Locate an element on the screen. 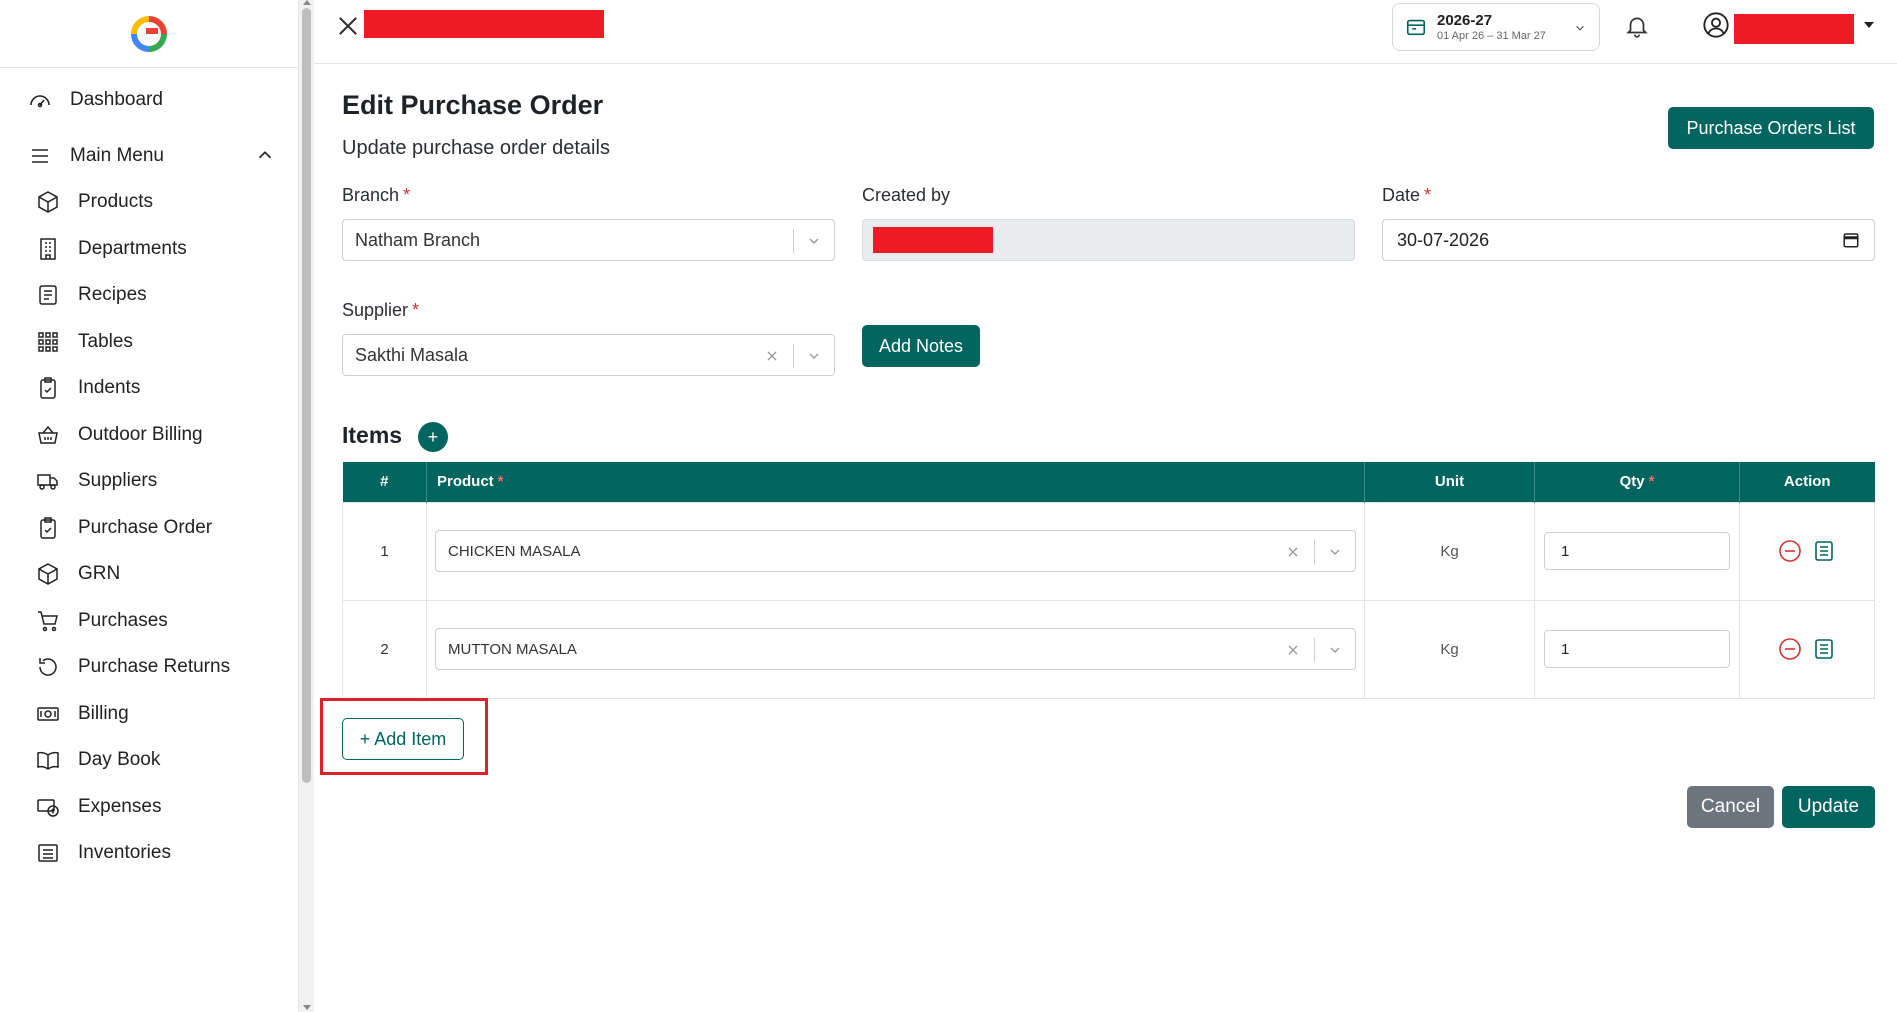  column-header-num: # is located at coordinates (384, 482).